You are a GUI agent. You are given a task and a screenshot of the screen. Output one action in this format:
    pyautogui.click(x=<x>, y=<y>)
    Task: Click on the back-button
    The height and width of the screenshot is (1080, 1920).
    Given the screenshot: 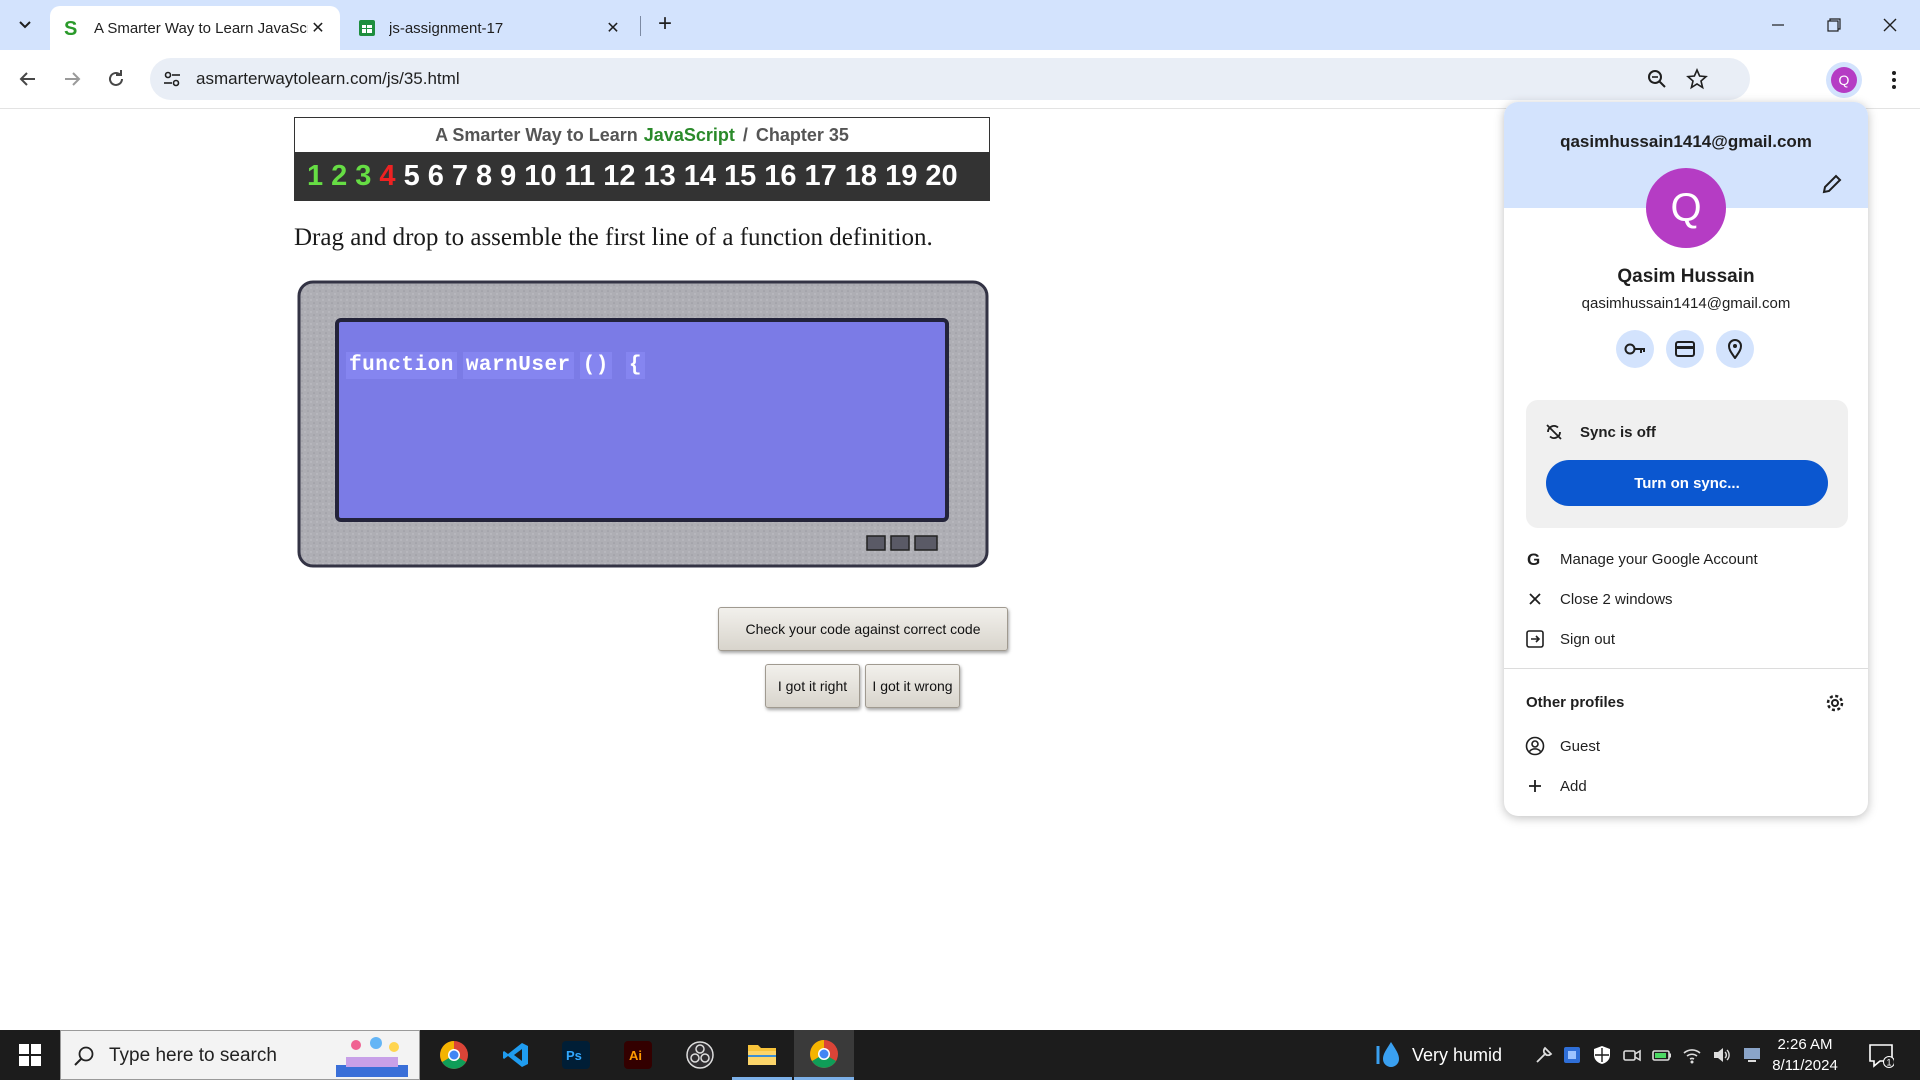 What is the action you would take?
    pyautogui.click(x=28, y=79)
    